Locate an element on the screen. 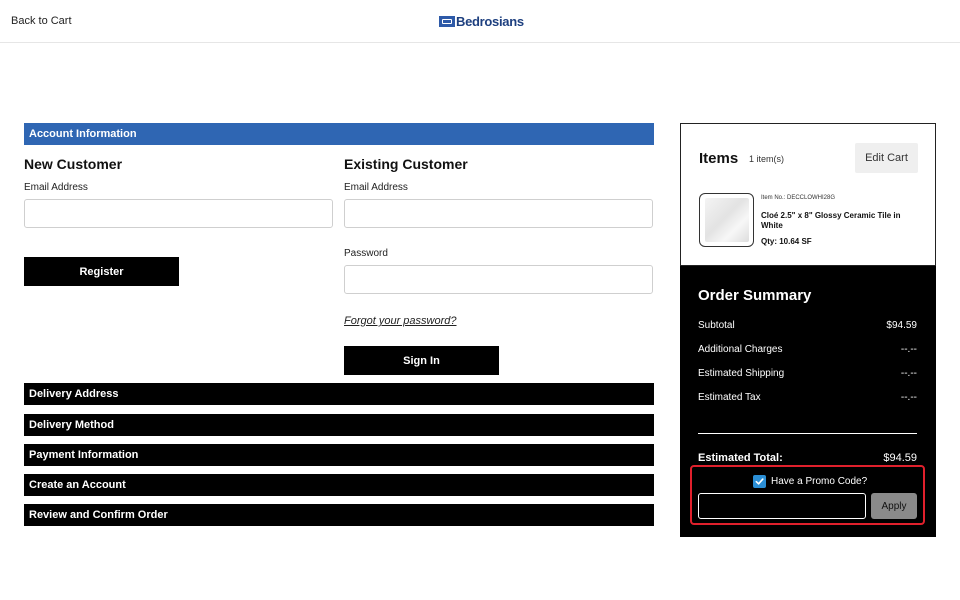  summary-row-subtotal: Subtotal $94.59 is located at coordinates (807, 325).